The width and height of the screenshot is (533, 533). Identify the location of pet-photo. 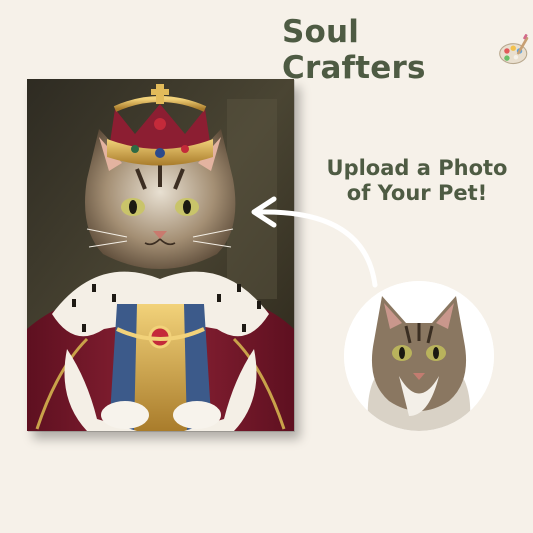
(419, 356).